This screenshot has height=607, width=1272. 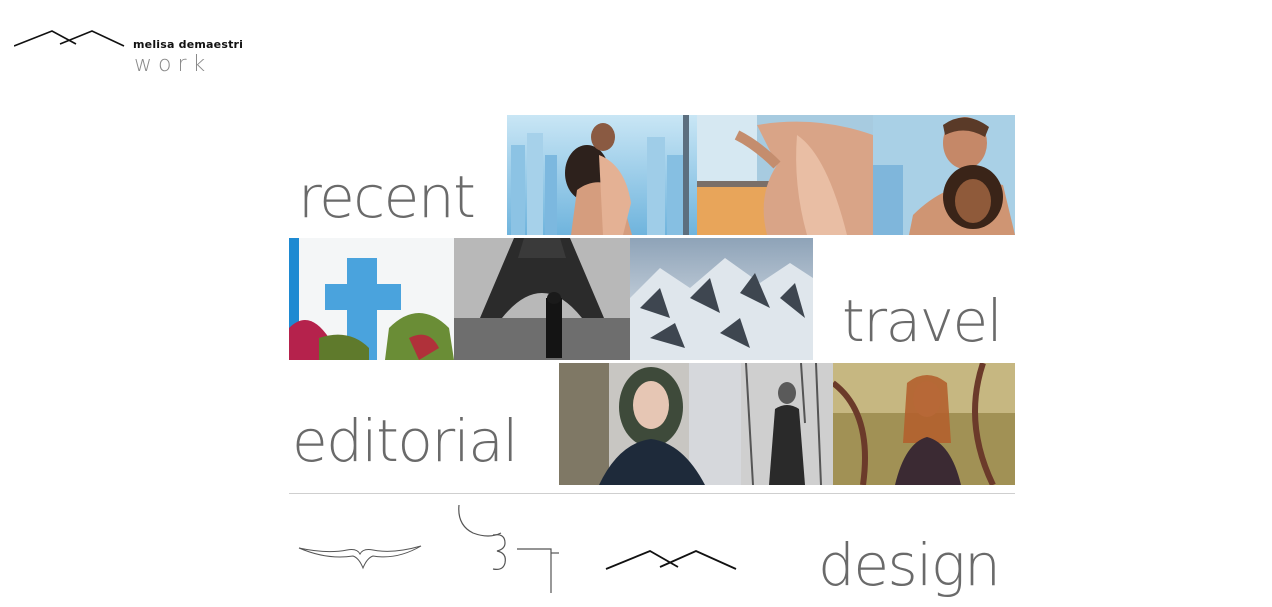 I want to click on bird-icon, so click(x=360, y=557).